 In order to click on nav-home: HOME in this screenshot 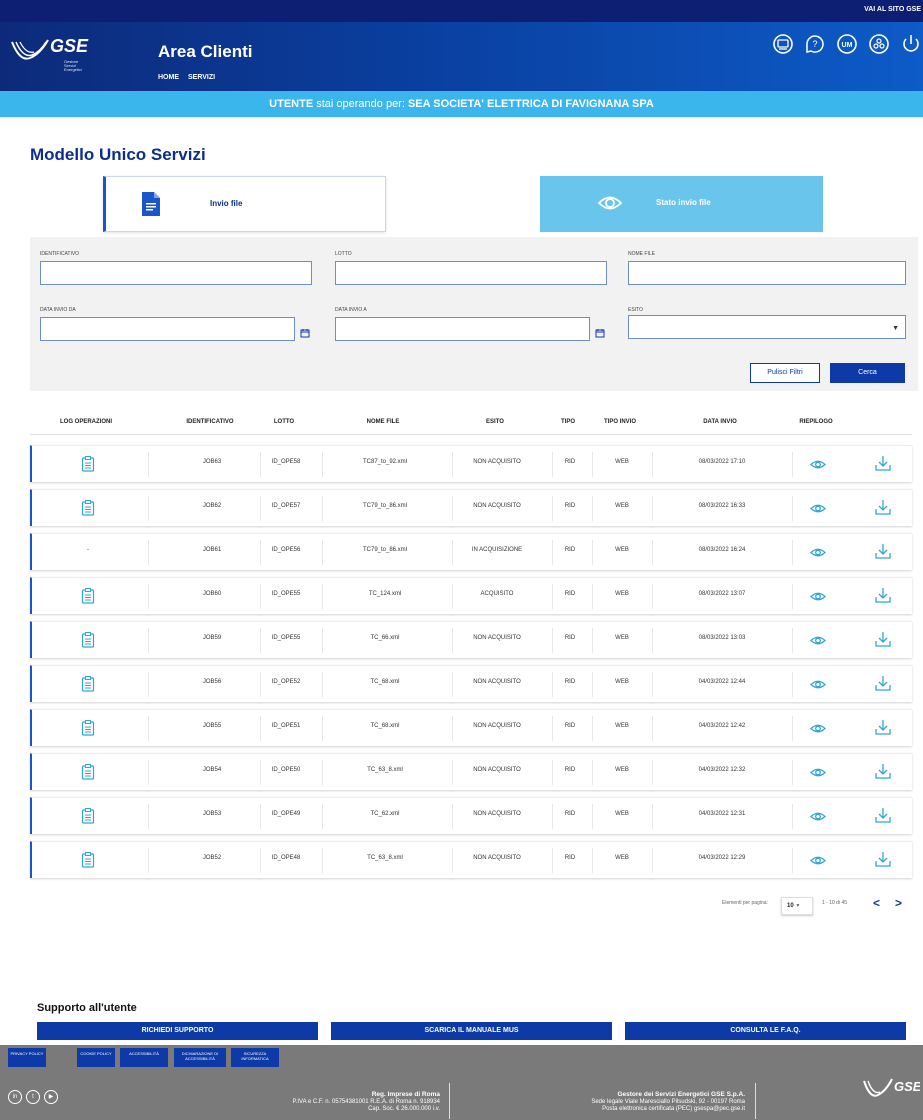, I will do `click(168, 77)`.